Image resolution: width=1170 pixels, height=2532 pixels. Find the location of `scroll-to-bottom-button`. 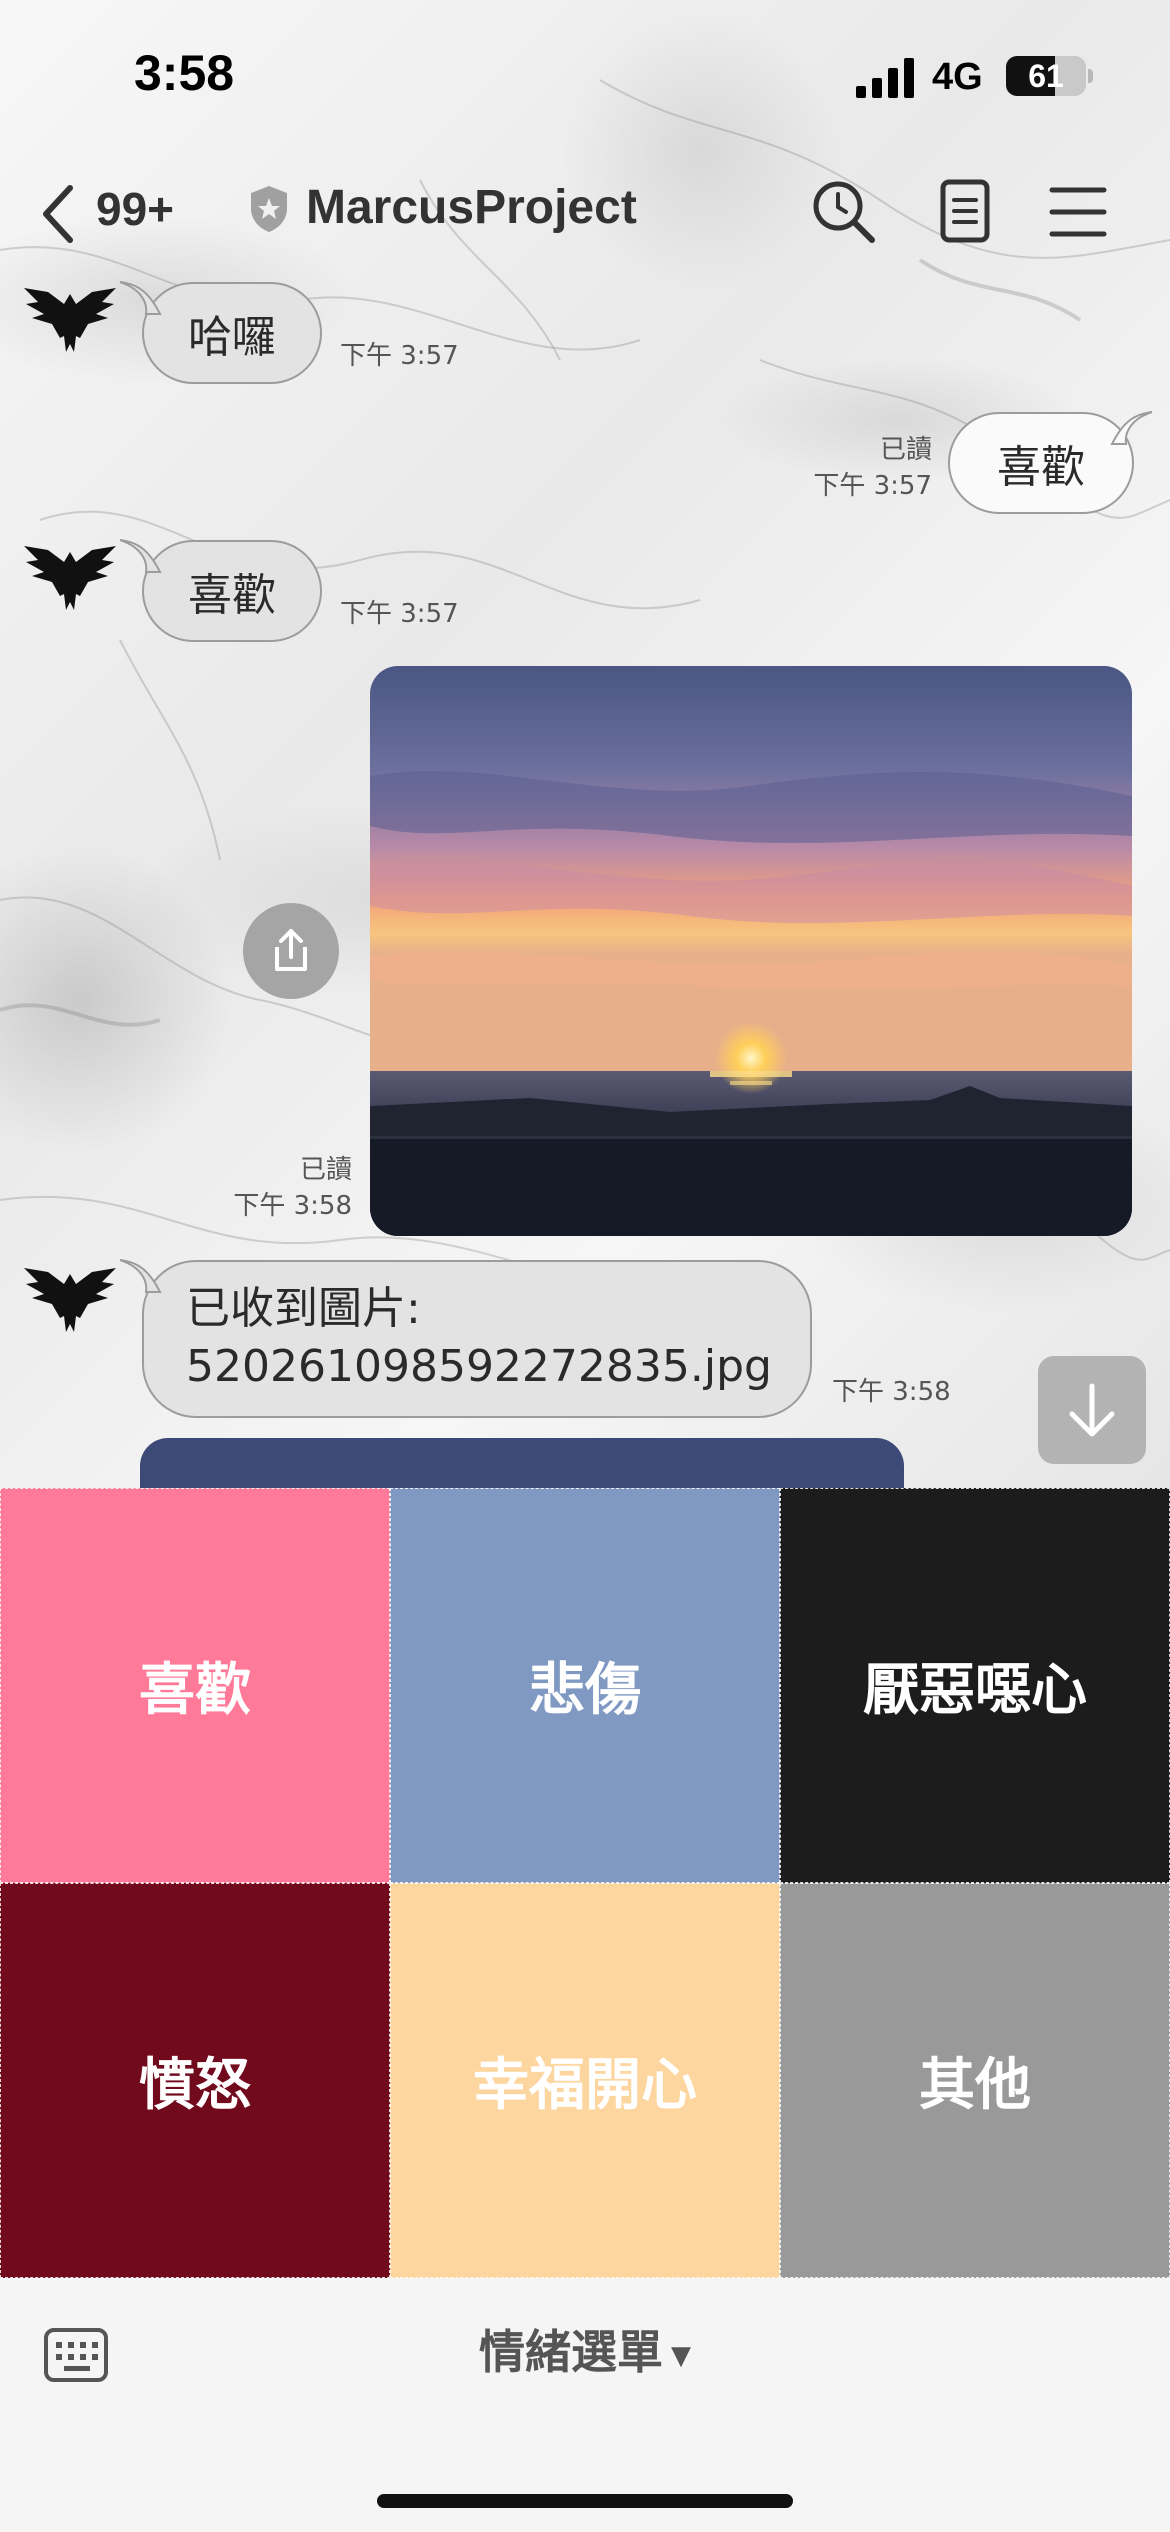

scroll-to-bottom-button is located at coordinates (1092, 1410).